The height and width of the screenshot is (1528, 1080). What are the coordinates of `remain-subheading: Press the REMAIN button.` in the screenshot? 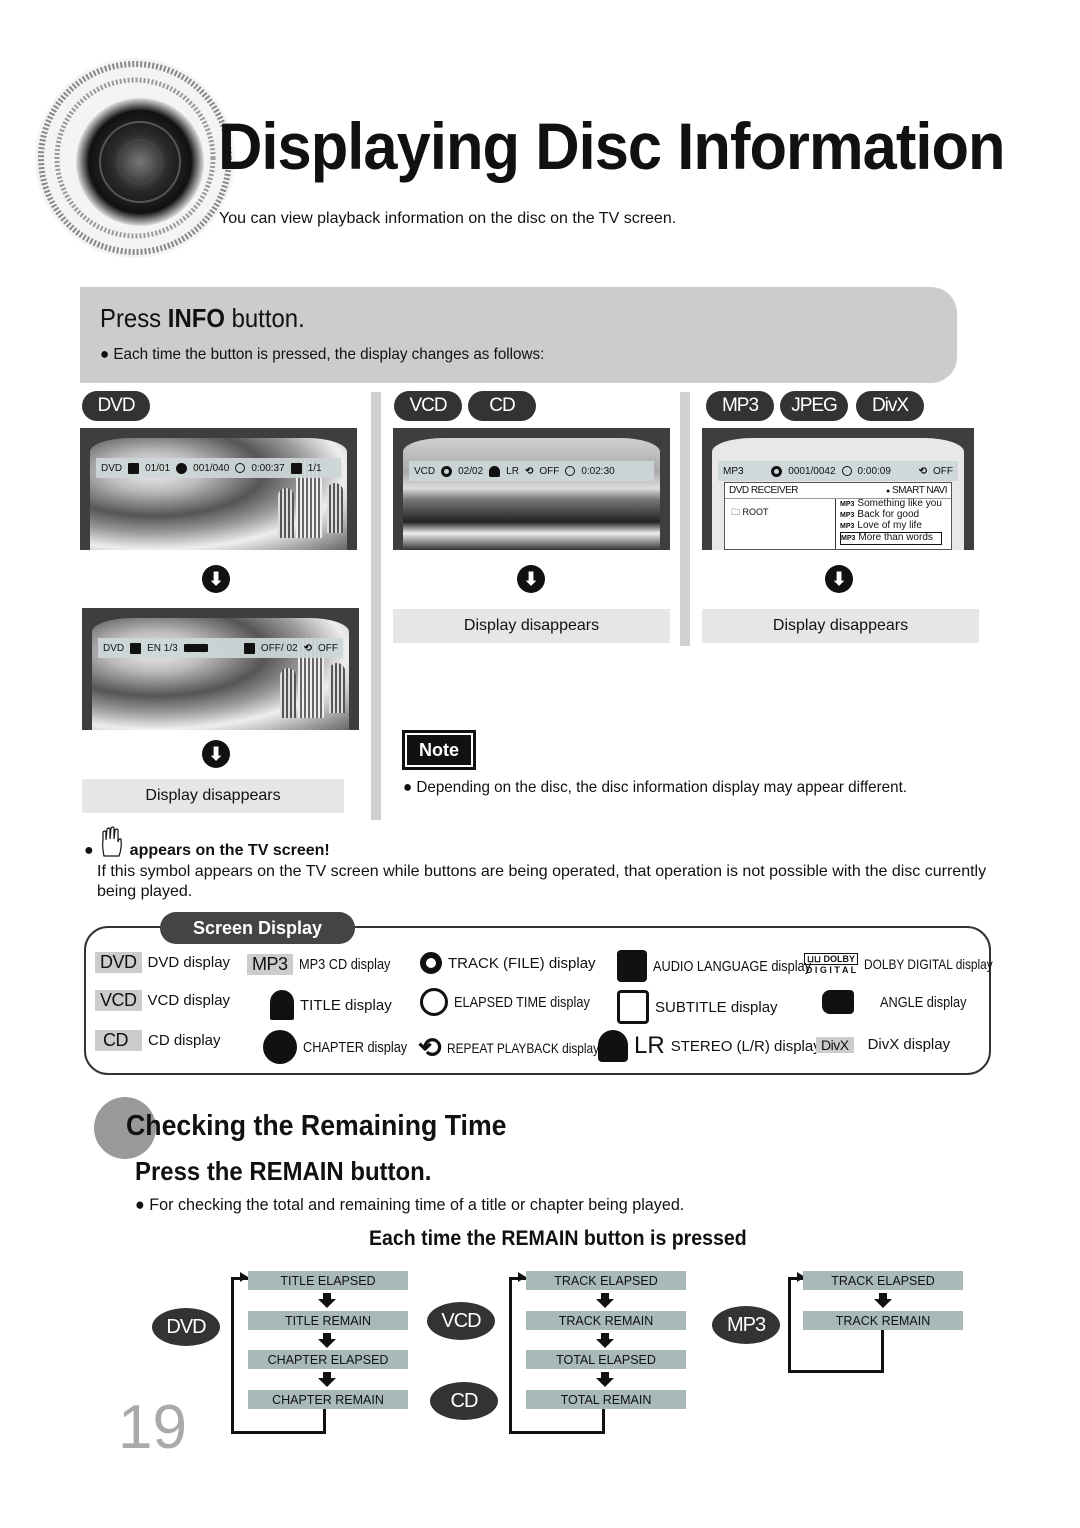 It's located at (283, 1171).